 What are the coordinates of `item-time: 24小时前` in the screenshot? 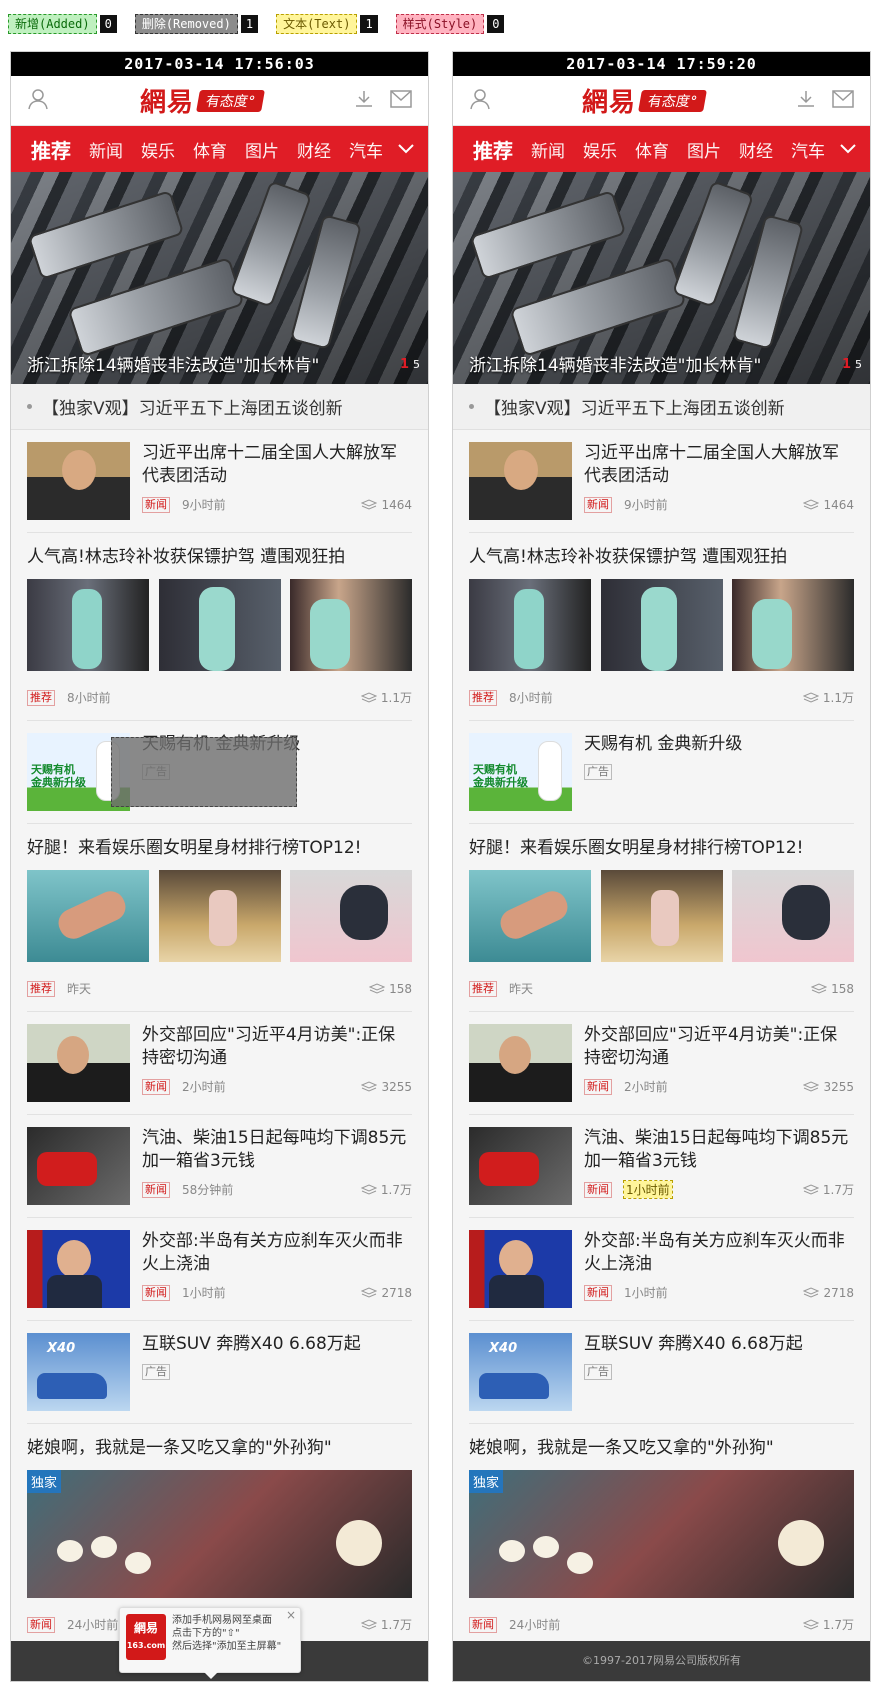 It's located at (93, 1625).